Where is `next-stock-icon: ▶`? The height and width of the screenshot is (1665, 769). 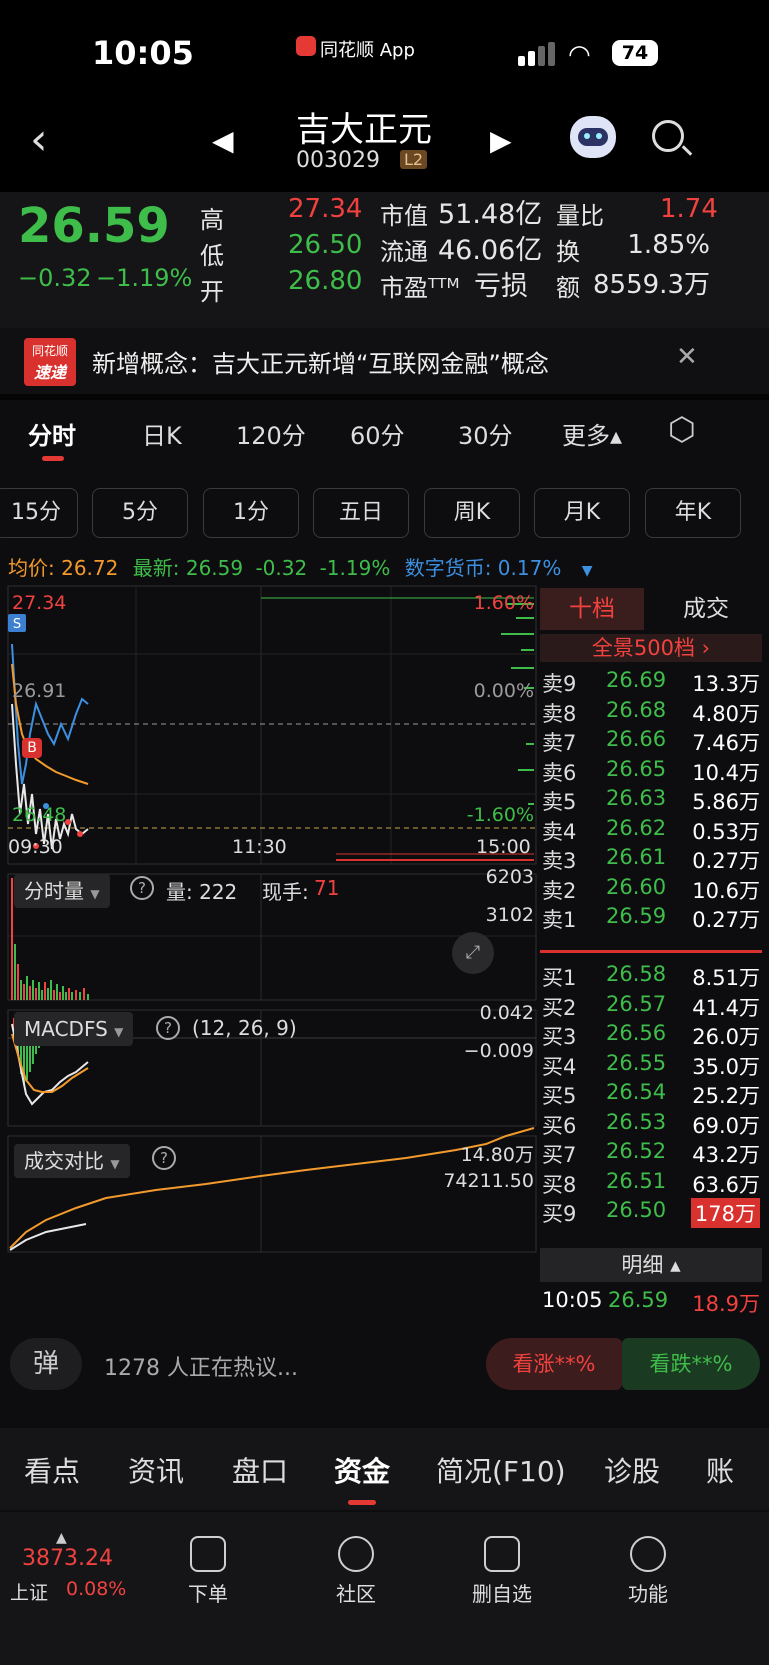 next-stock-icon: ▶ is located at coordinates (501, 140).